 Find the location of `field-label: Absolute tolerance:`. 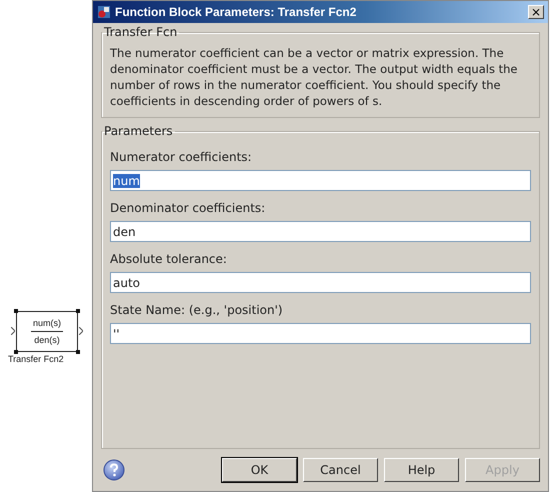

field-label: Absolute tolerance: is located at coordinates (168, 259).